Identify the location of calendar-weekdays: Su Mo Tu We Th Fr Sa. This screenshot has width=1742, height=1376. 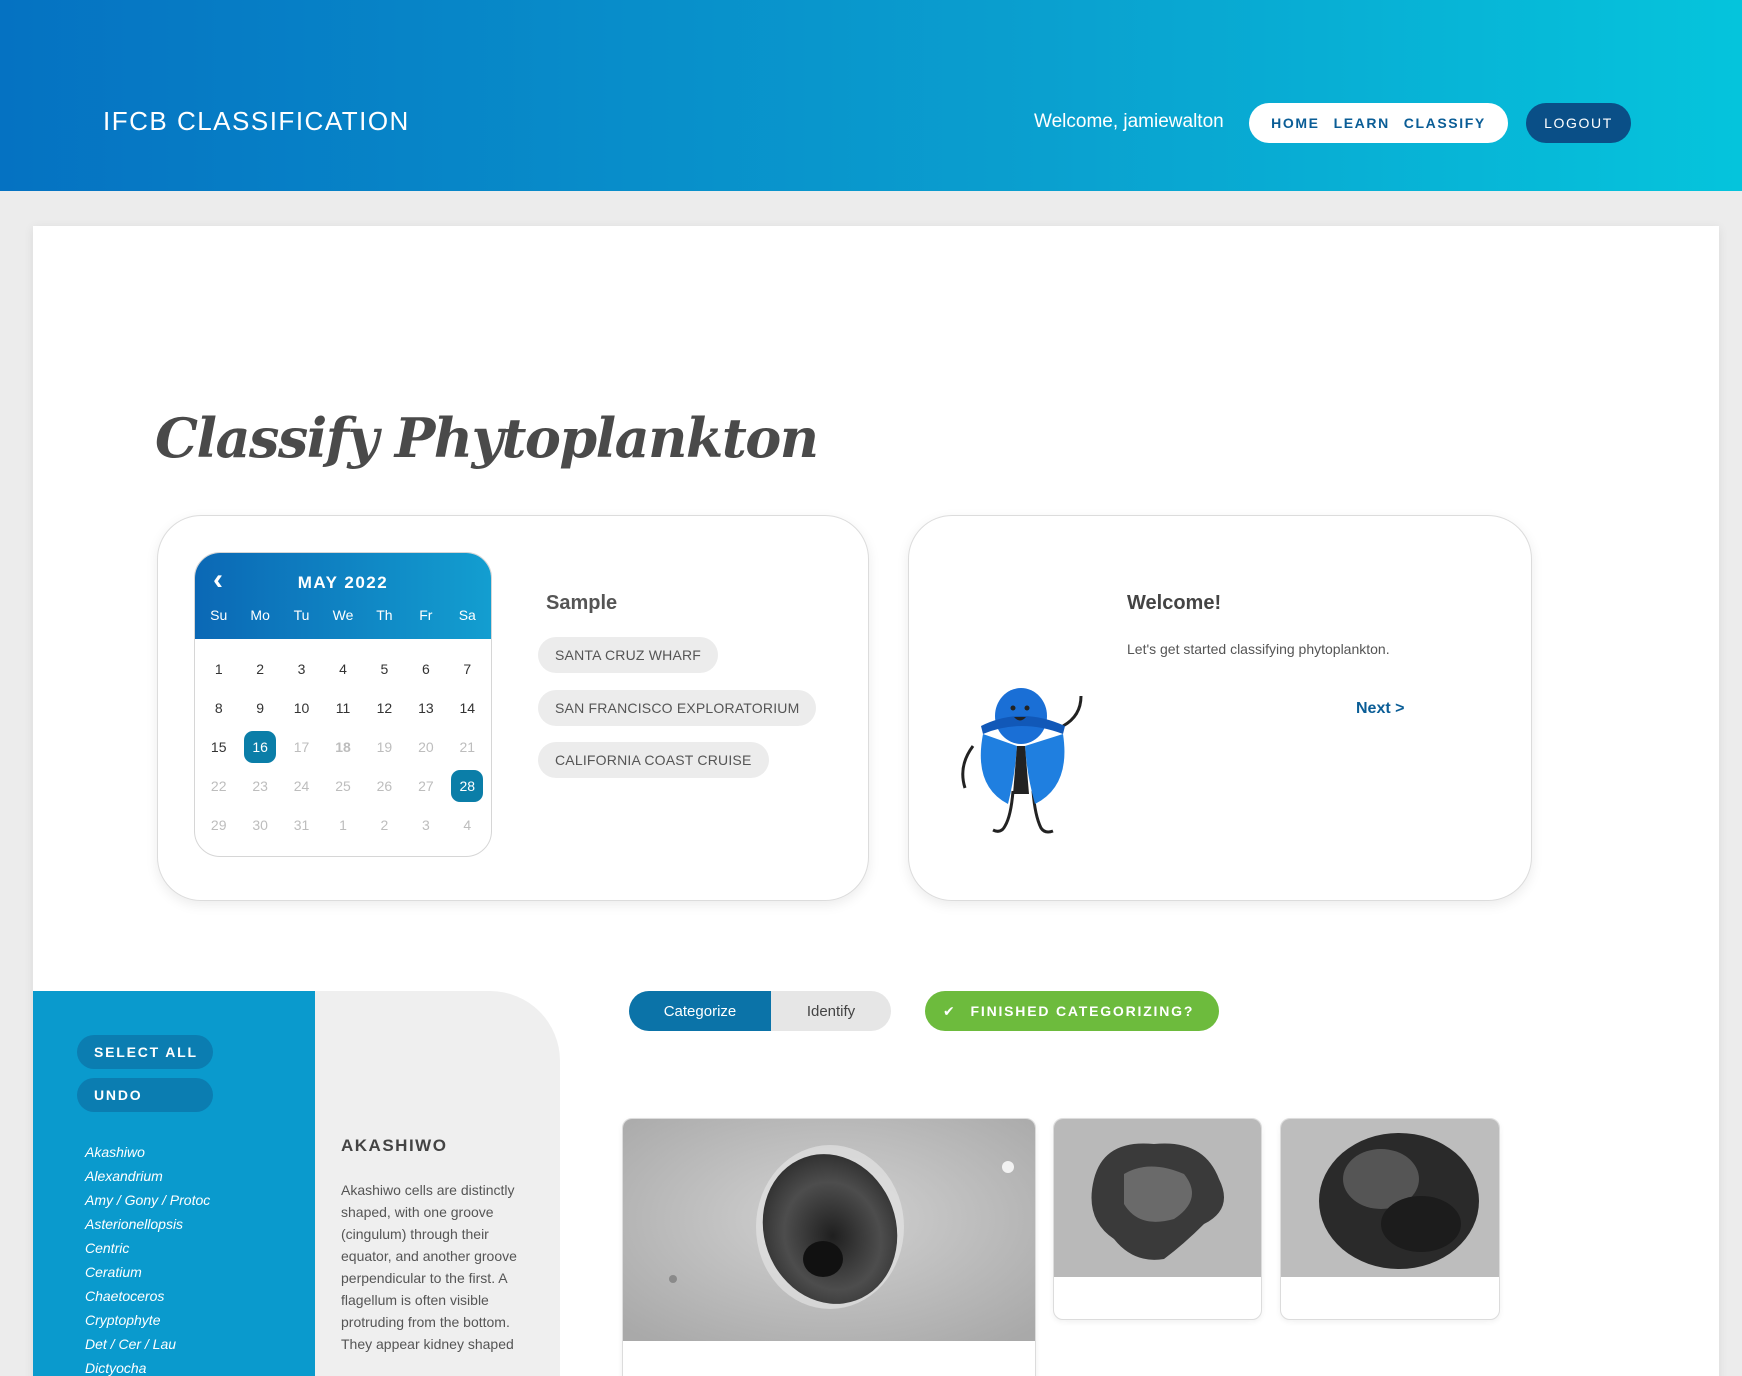
(343, 615).